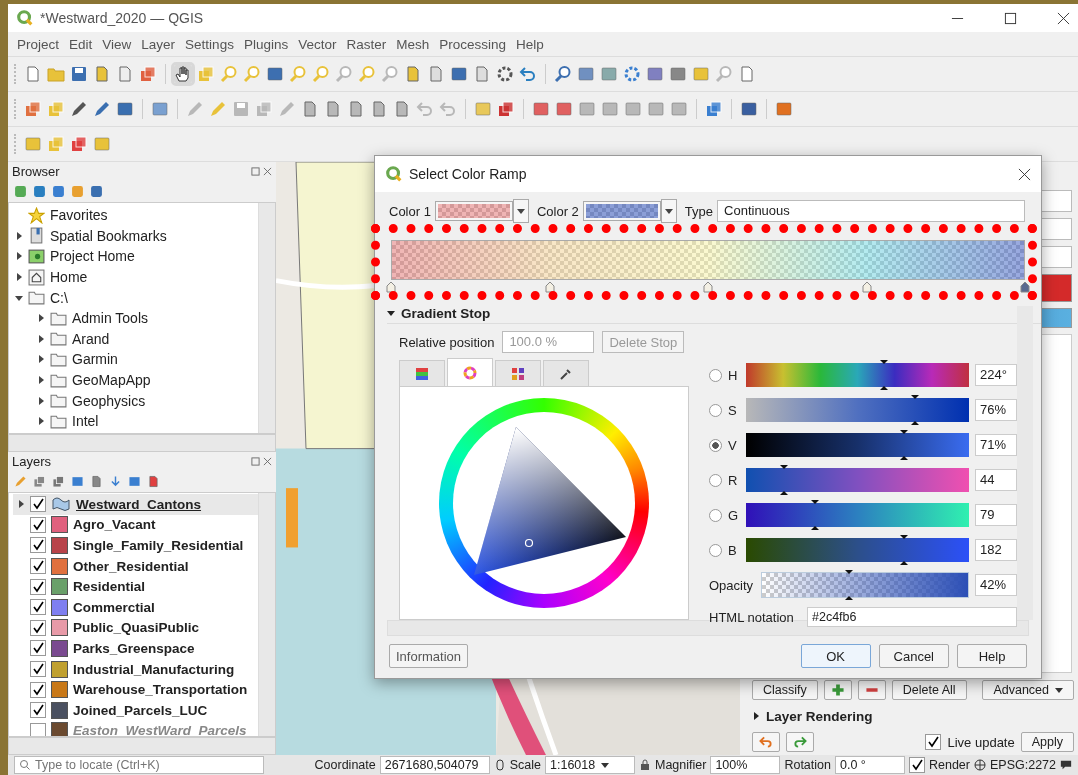  What do you see at coordinates (139, 765) in the screenshot?
I see `locator-search-field: Type to locate (Ctrl+K)` at bounding box center [139, 765].